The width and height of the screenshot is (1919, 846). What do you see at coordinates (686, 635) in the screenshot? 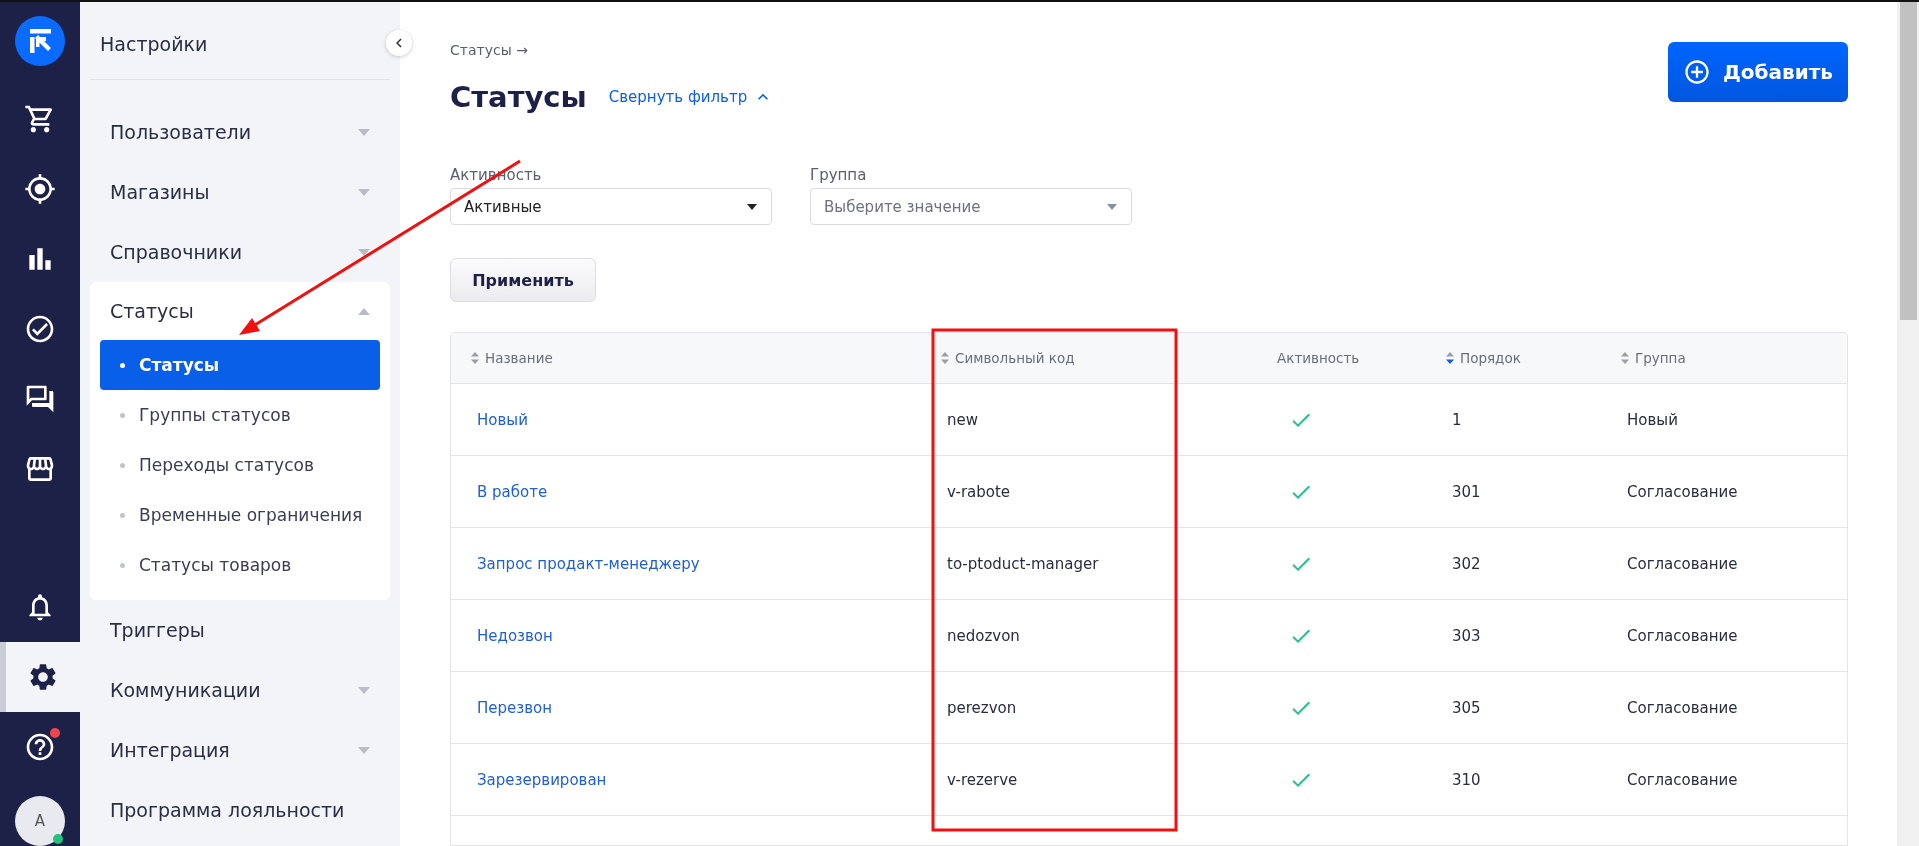
I see `status-name-link: Недозвон` at bounding box center [686, 635].